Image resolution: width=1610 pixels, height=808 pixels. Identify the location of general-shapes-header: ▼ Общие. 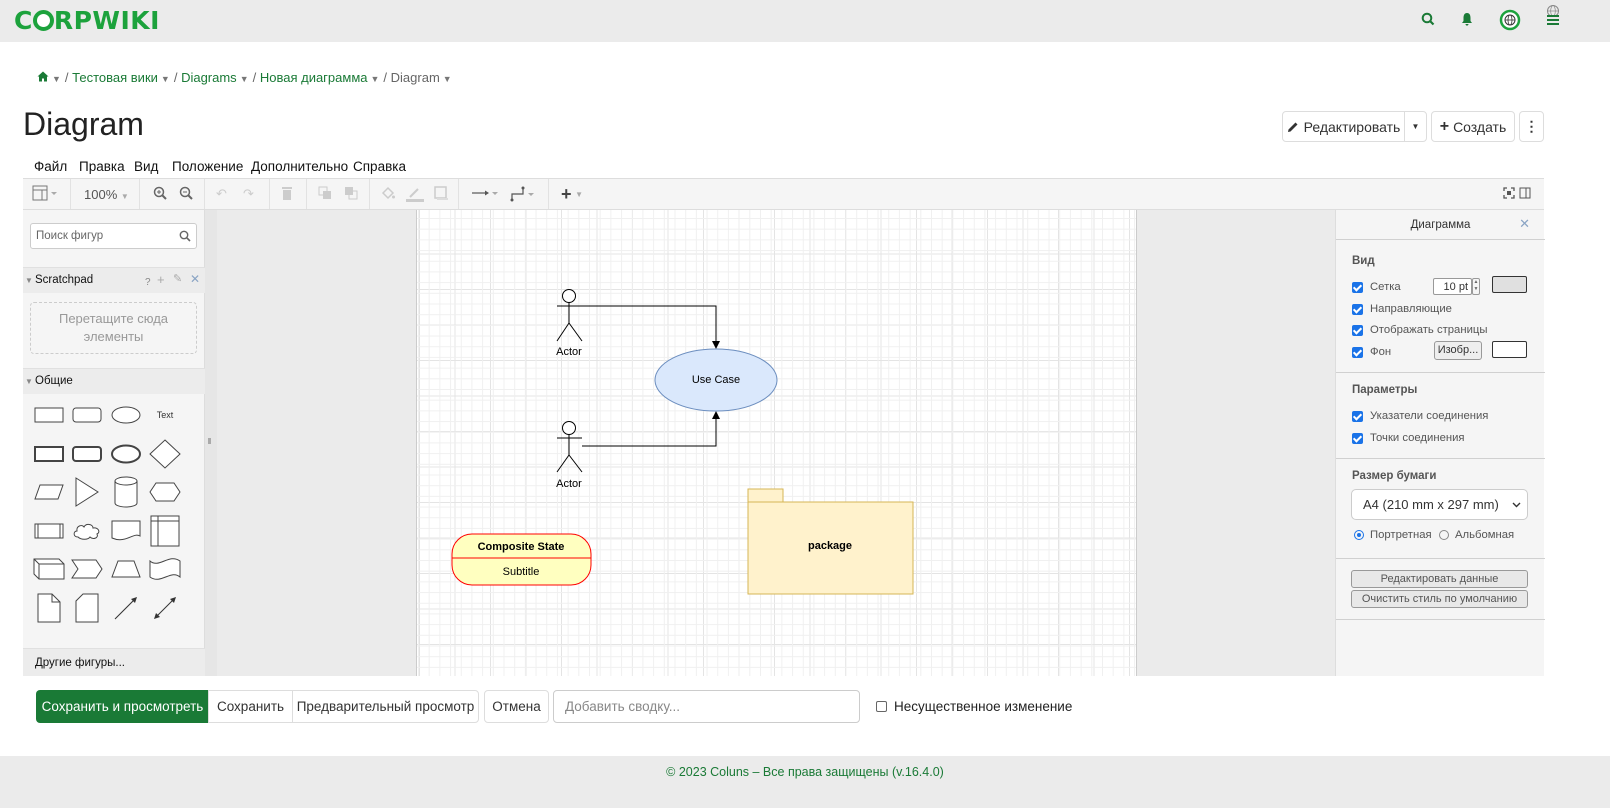
(114, 381).